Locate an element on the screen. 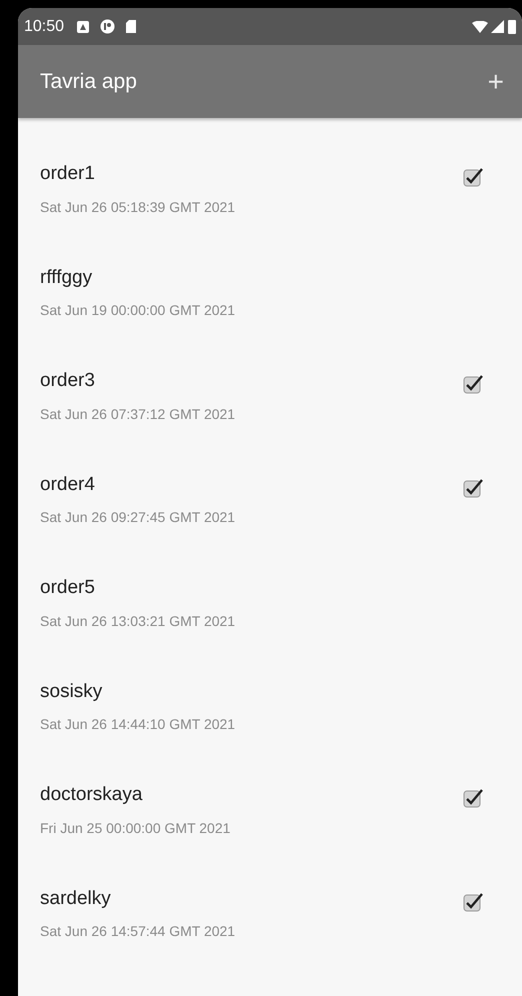 This screenshot has width=522, height=996. sd-card-icon is located at coordinates (131, 26).